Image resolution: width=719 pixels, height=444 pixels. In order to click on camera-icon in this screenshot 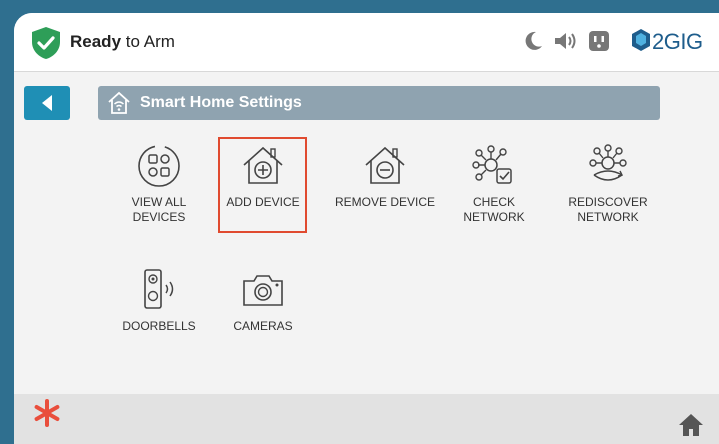, I will do `click(263, 290)`.